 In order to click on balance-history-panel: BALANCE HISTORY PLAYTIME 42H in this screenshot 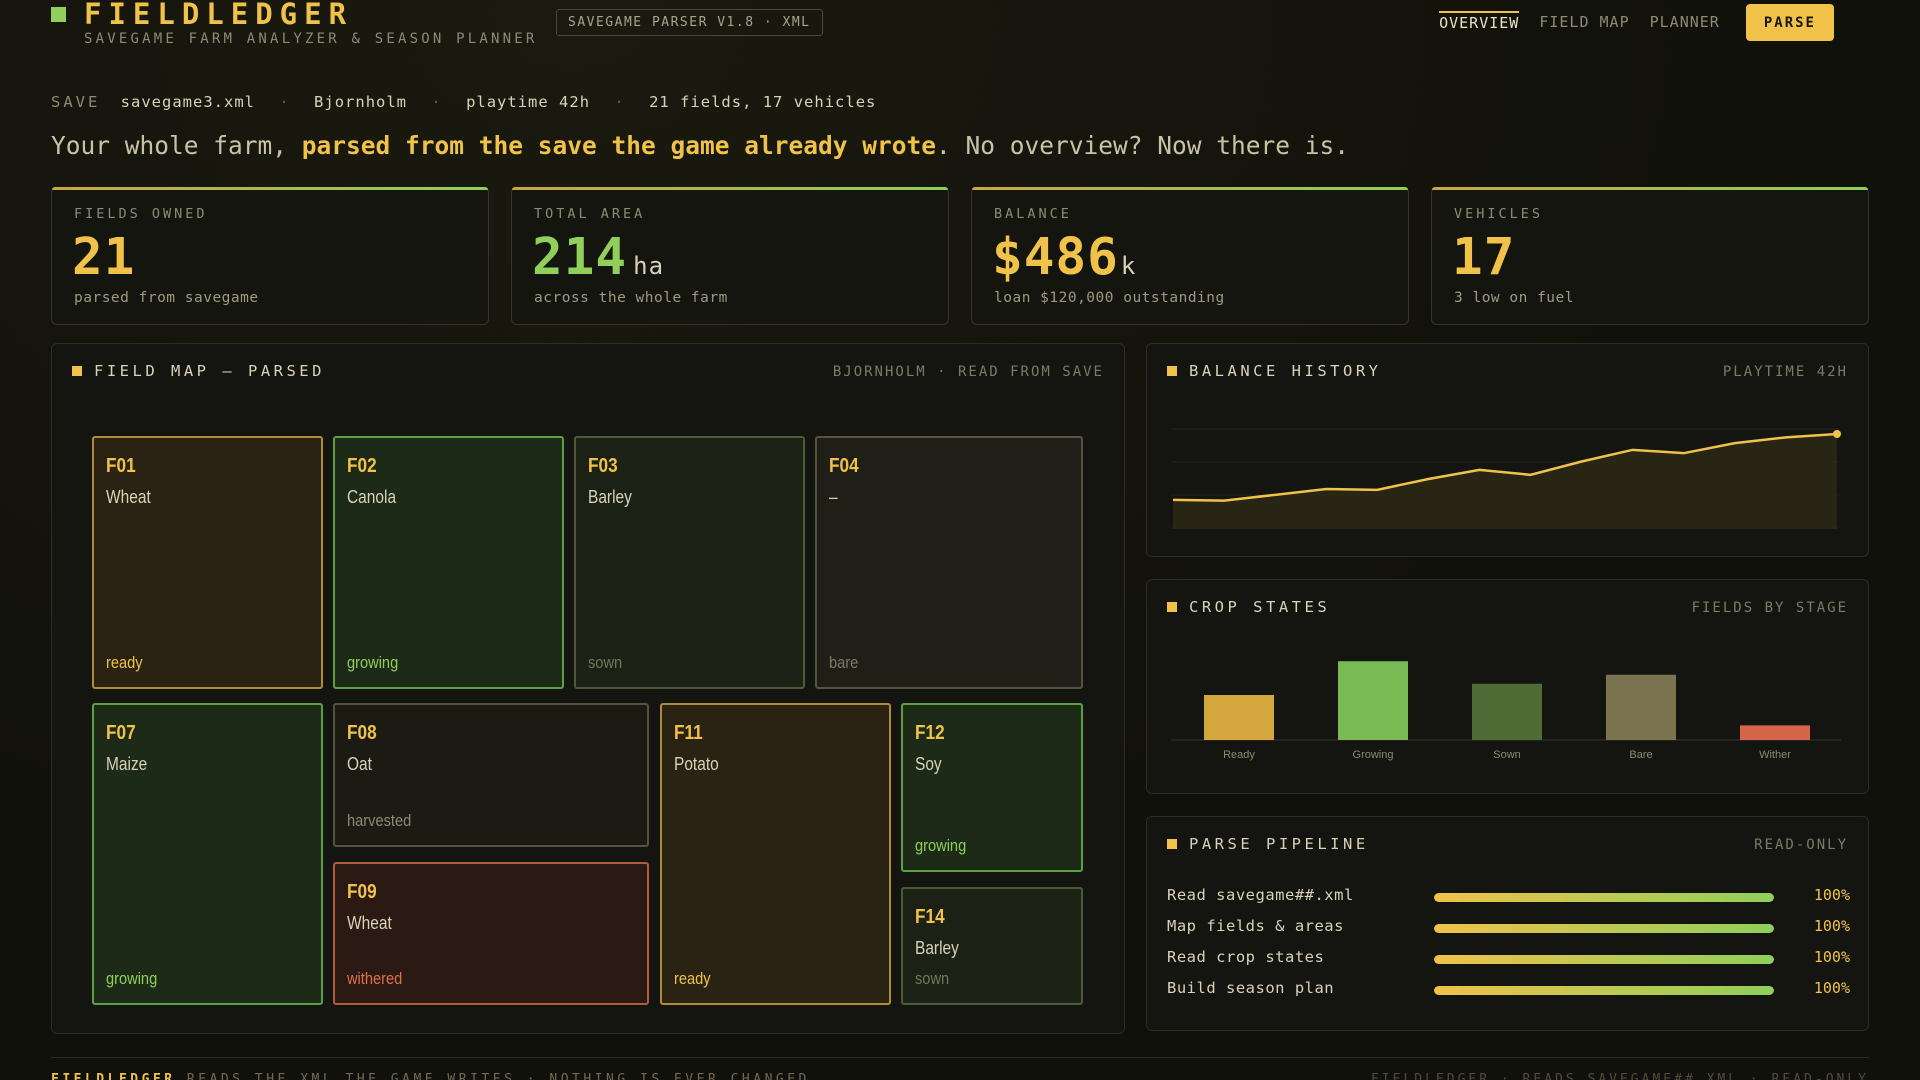, I will do `click(1507, 450)`.